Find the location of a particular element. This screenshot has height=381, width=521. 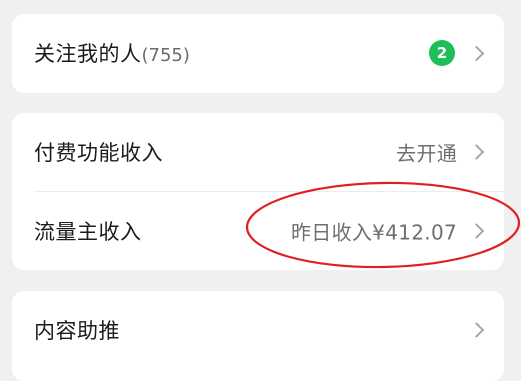

yesterday-income-value: 昨日收入¥412.07 is located at coordinates (373, 232).